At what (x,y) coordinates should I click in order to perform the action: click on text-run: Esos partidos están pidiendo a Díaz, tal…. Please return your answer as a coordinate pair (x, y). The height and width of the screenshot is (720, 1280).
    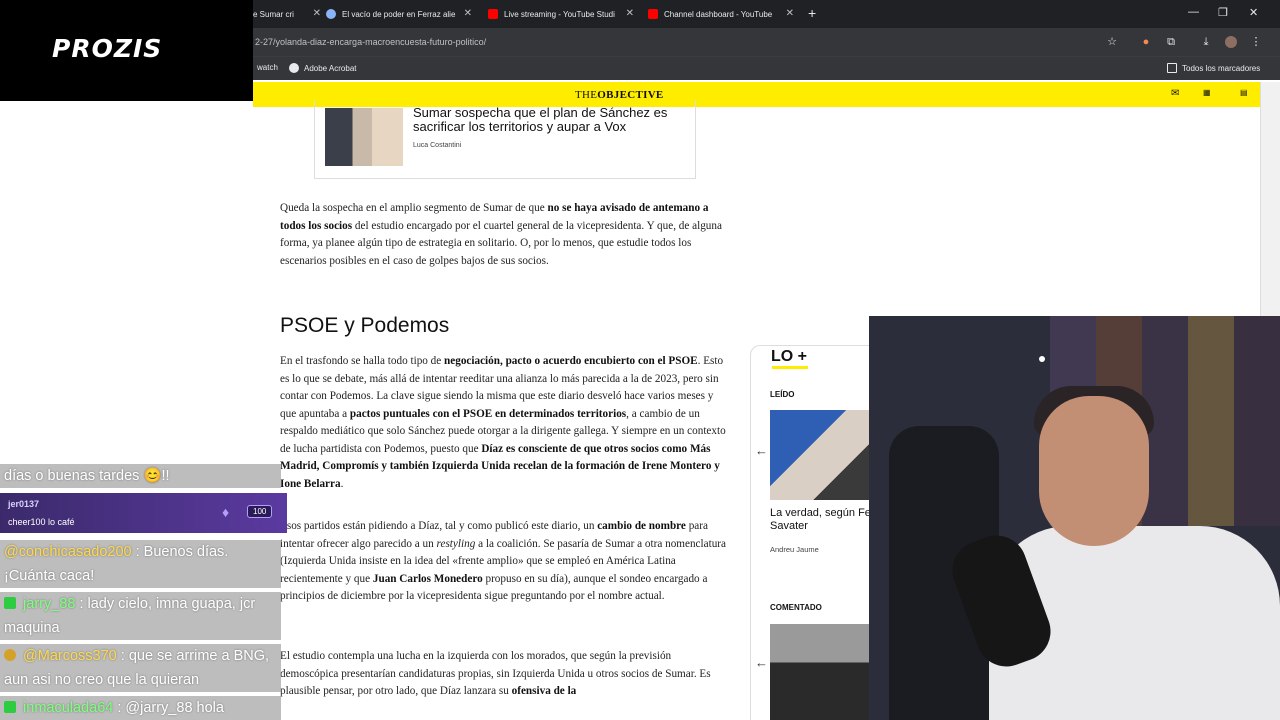
    Looking at the image, I should click on (439, 526).